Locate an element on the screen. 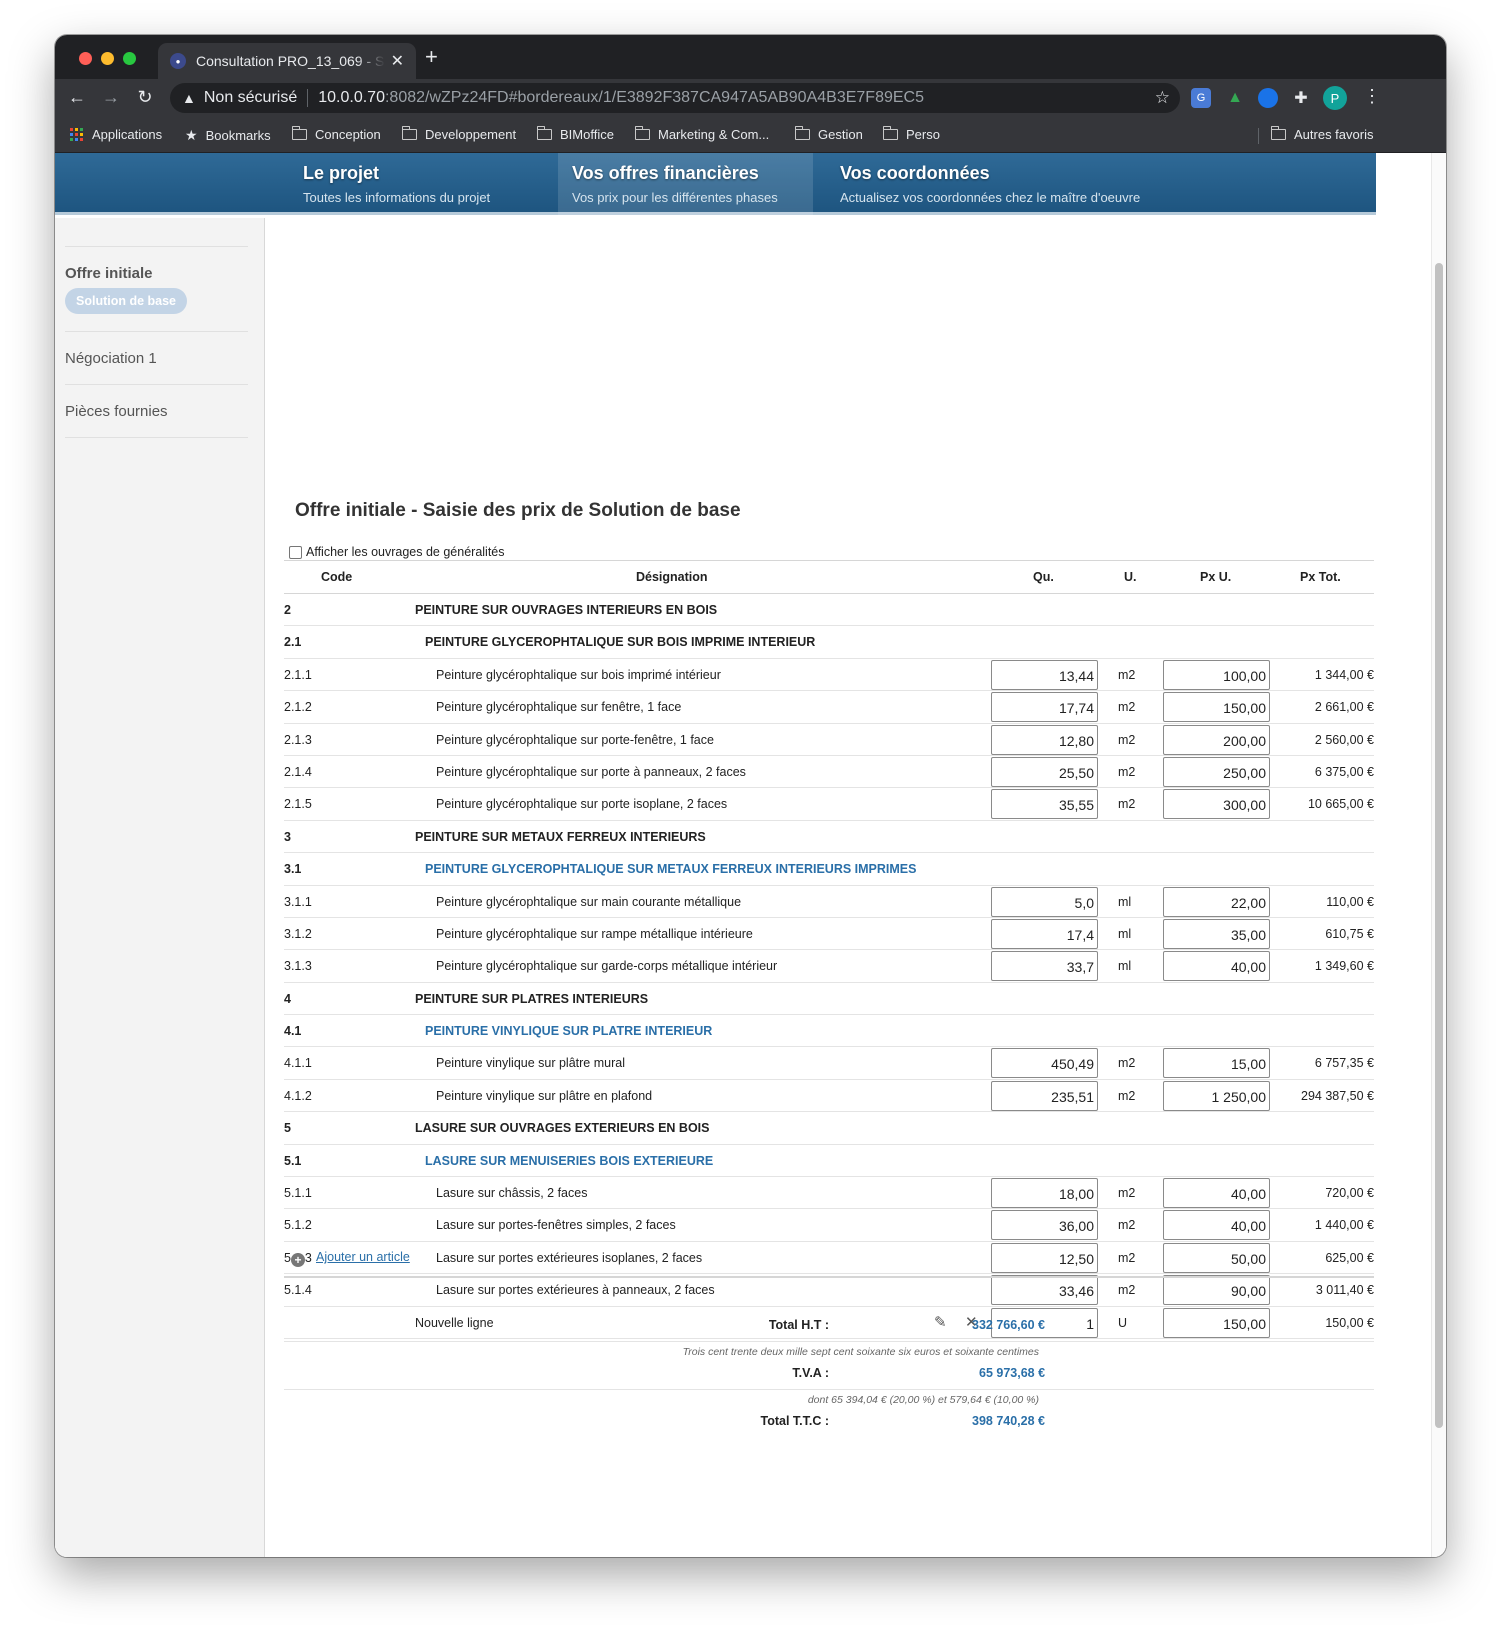 The image size is (1500, 1625). bookmark-label: Applications is located at coordinates (127, 134).